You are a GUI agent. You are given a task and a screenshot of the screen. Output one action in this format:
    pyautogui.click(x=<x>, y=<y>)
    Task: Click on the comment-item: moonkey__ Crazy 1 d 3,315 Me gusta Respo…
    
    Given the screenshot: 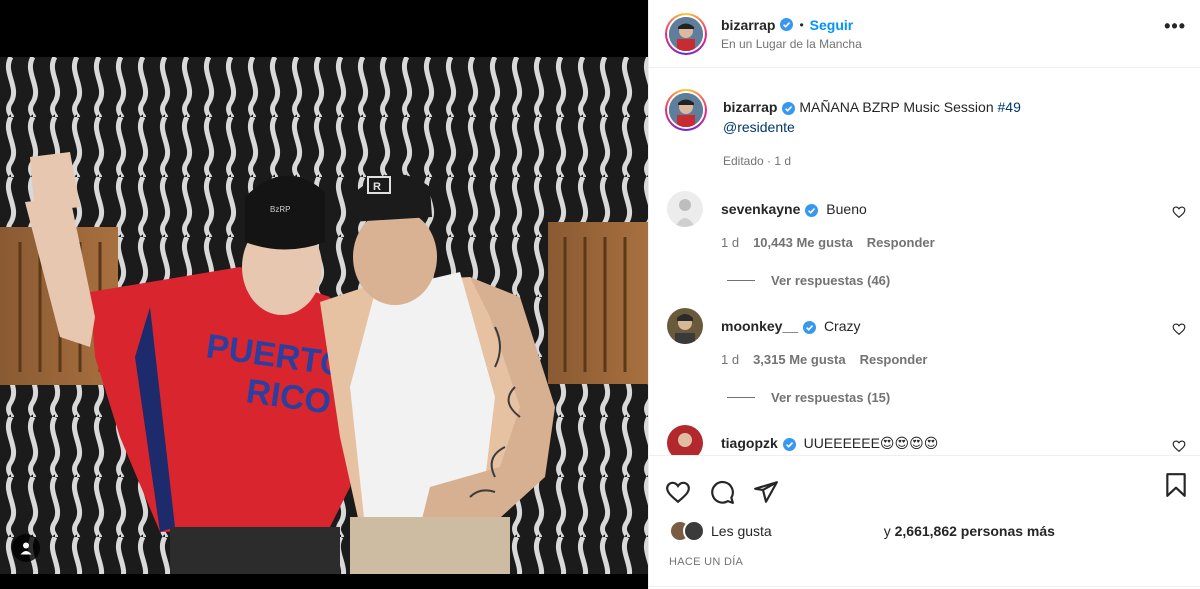 What is the action you would take?
    pyautogui.click(x=924, y=339)
    